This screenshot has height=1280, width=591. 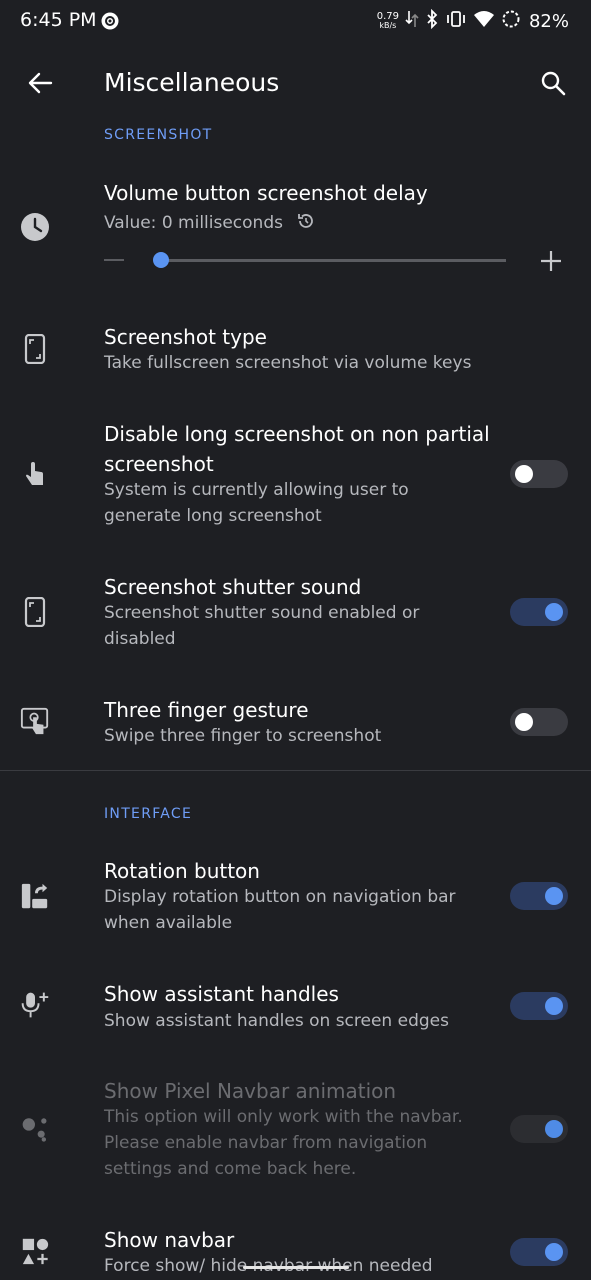 What do you see at coordinates (539, 722) in the screenshot?
I see `switch-three-finger-gesture` at bounding box center [539, 722].